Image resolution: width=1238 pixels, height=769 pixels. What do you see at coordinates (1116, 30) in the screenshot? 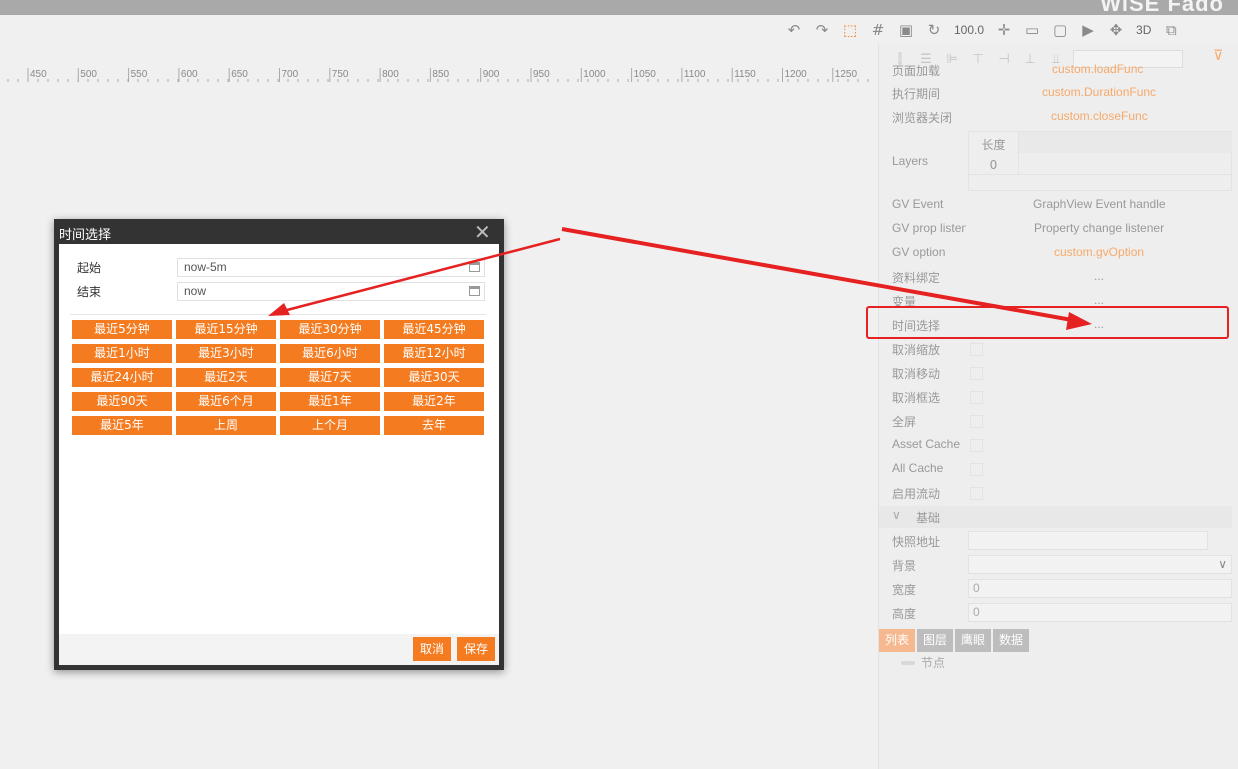
I see `move-icon: ✥` at bounding box center [1116, 30].